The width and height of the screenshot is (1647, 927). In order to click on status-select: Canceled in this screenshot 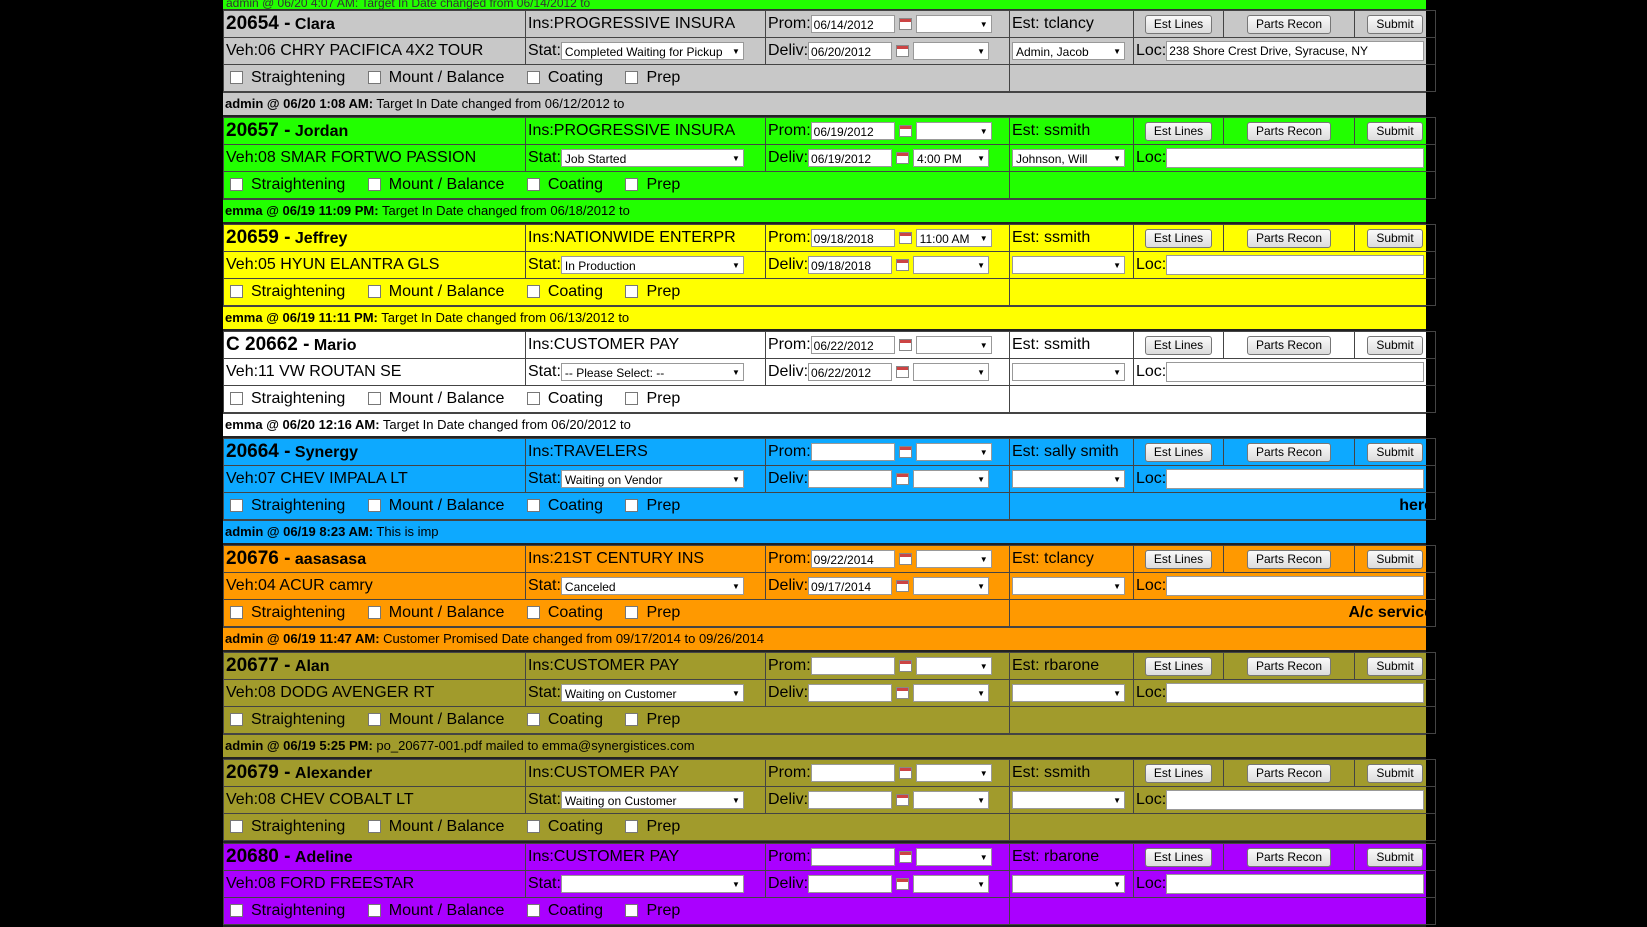, I will do `click(652, 585)`.